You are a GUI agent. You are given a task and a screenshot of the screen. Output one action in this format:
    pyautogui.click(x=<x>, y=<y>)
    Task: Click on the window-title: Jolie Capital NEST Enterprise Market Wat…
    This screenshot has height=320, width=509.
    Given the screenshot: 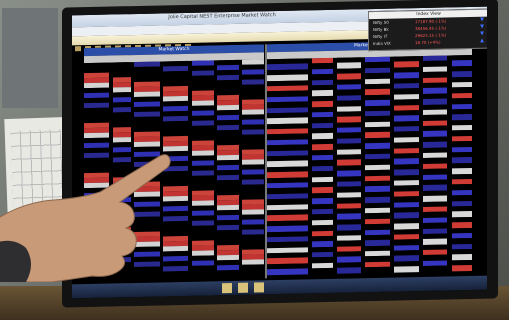 What is the action you would take?
    pyautogui.click(x=222, y=16)
    